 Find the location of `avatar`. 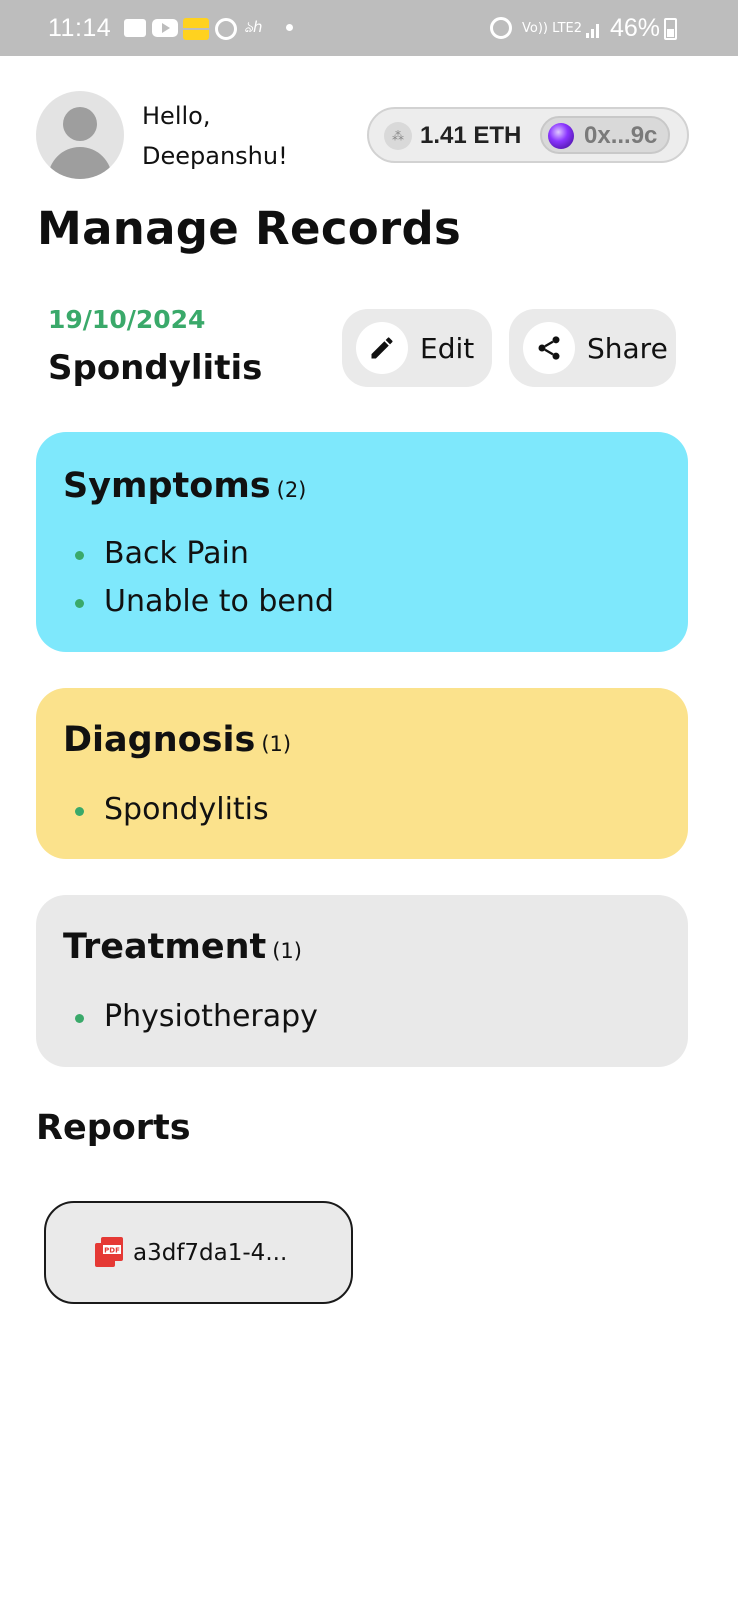

avatar is located at coordinates (80, 135).